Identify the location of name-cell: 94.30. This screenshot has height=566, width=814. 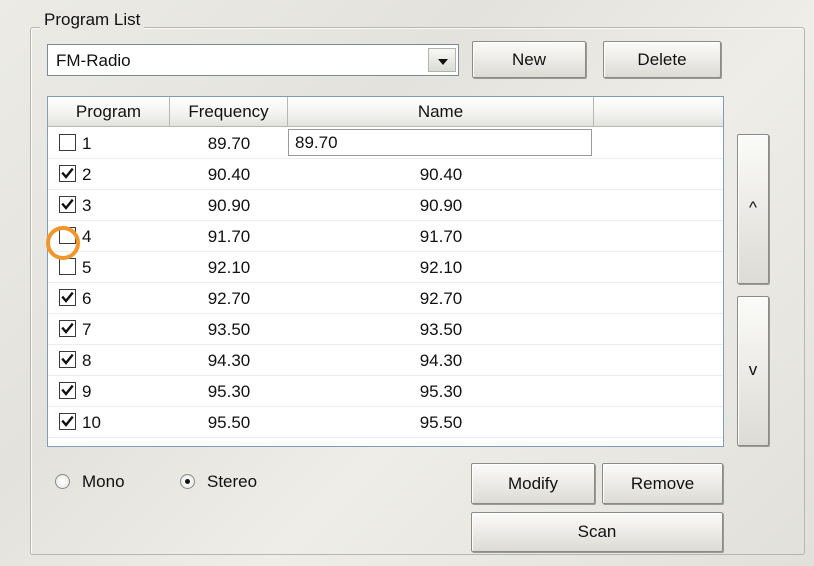
(441, 360).